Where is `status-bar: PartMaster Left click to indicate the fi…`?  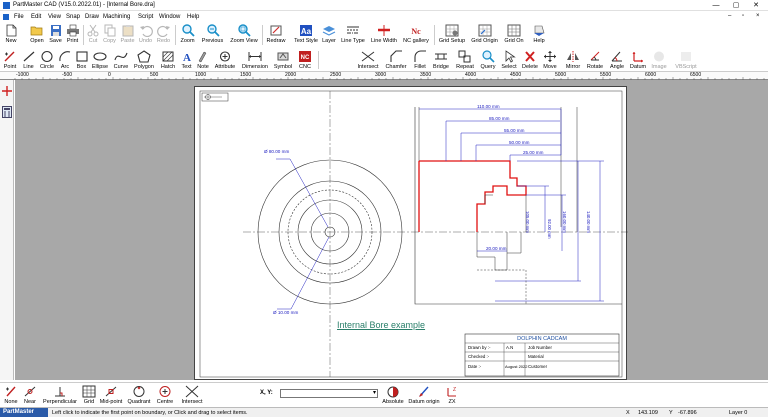 status-bar: PartMaster Left click to indicate the fi… is located at coordinates (384, 412).